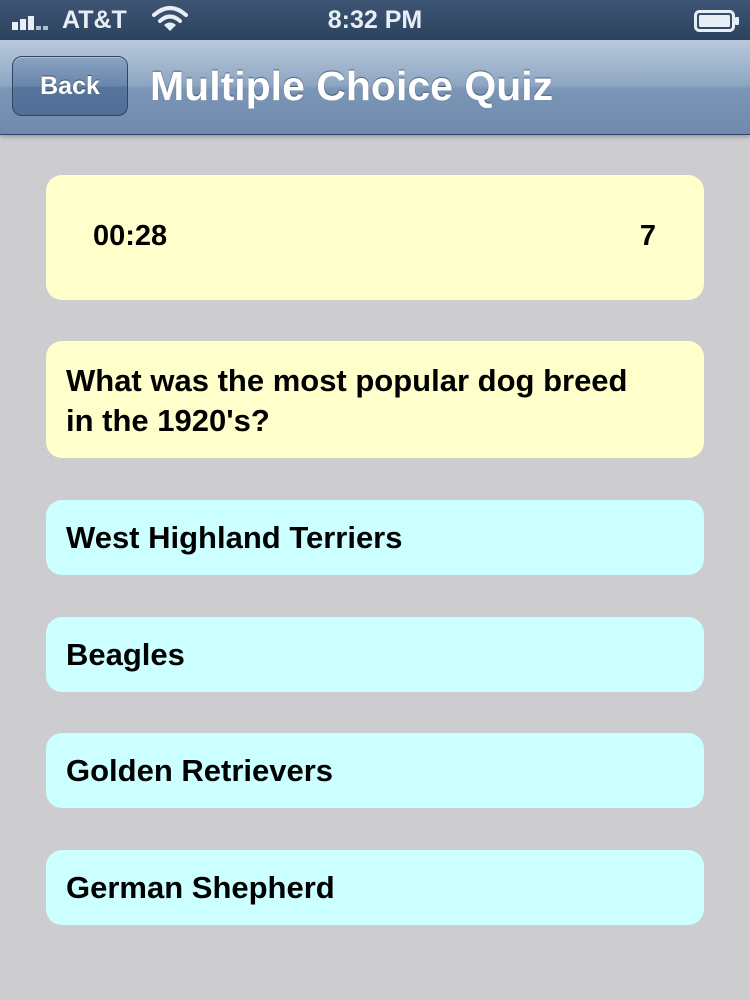 The image size is (750, 1000). I want to click on answer-option-1: West Highland Terriers, so click(375, 537).